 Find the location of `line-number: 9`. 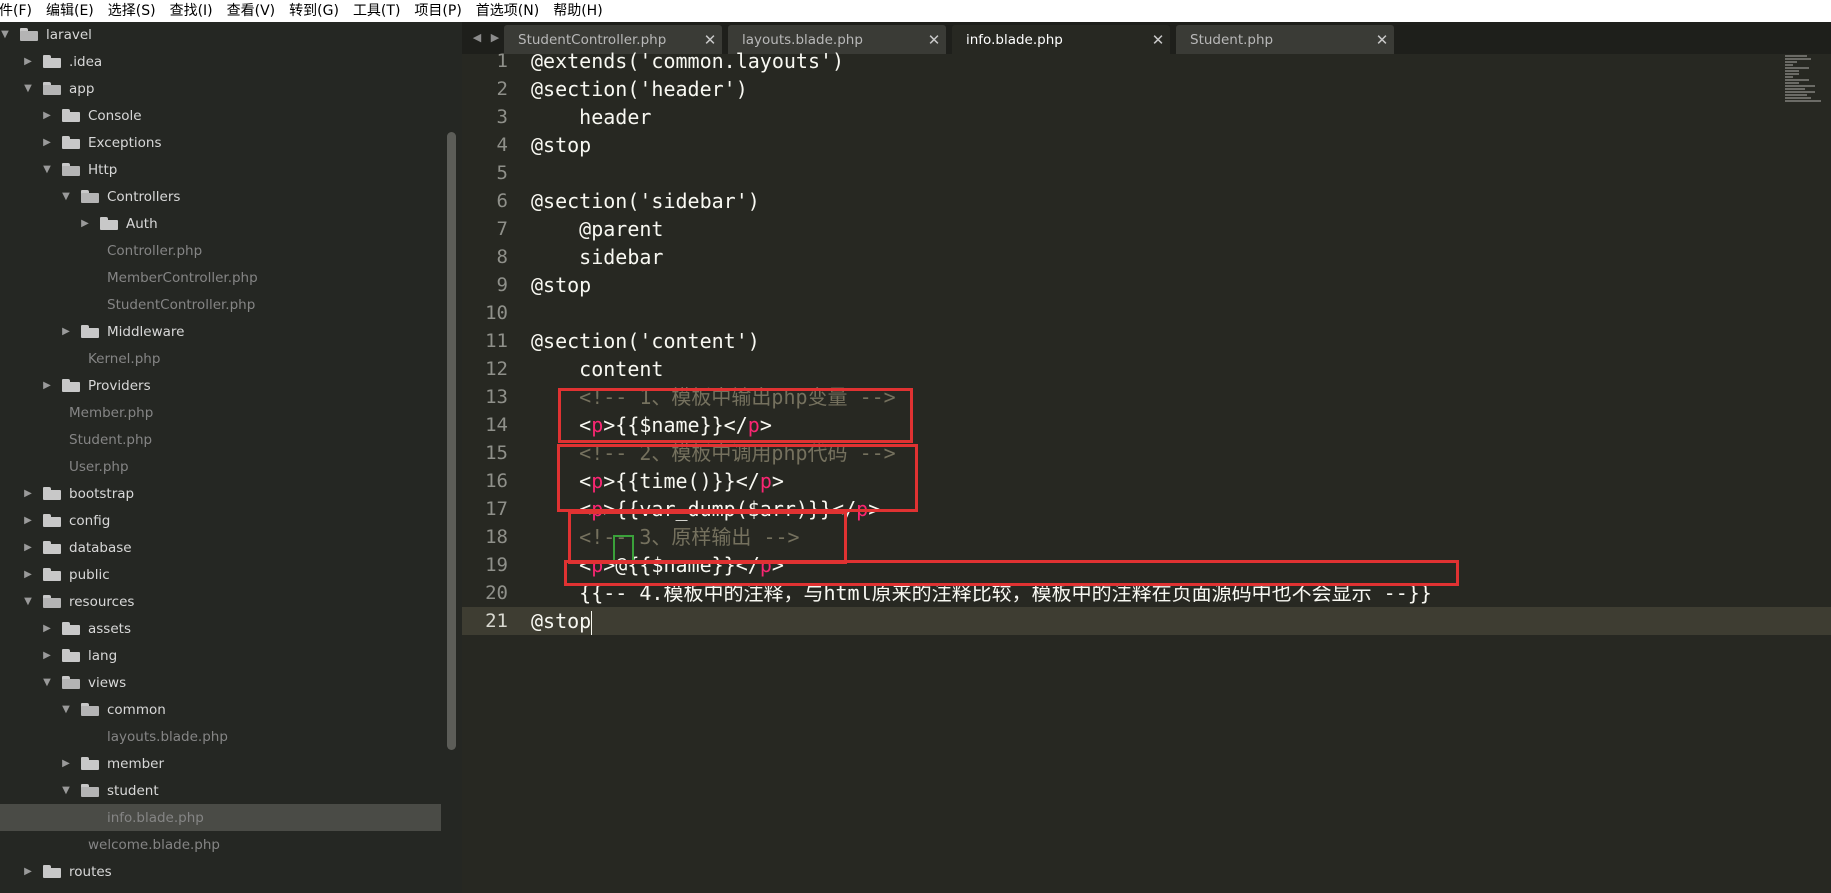

line-number: 9 is located at coordinates (502, 285).